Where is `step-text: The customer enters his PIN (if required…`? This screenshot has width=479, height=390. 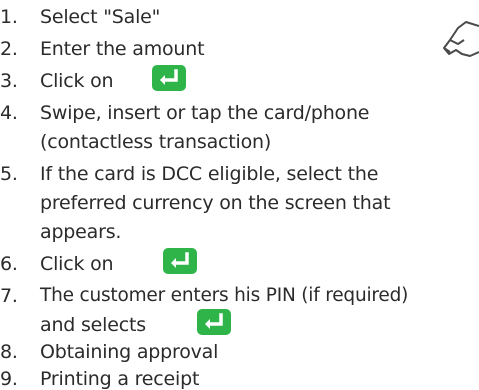 step-text: The customer enters his PIN (if required… is located at coordinates (224, 295).